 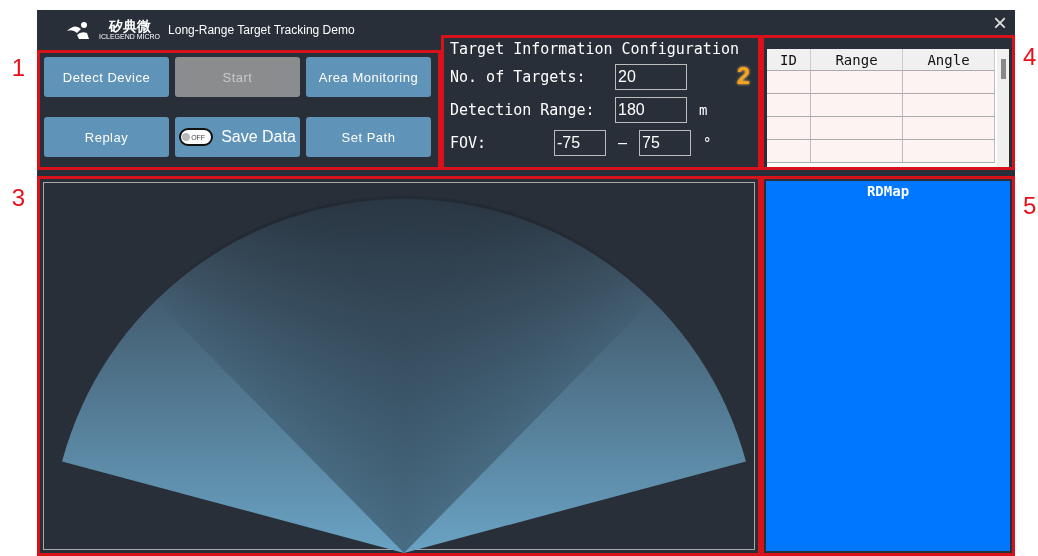 I want to click on close-button: ×, so click(x=1000, y=22).